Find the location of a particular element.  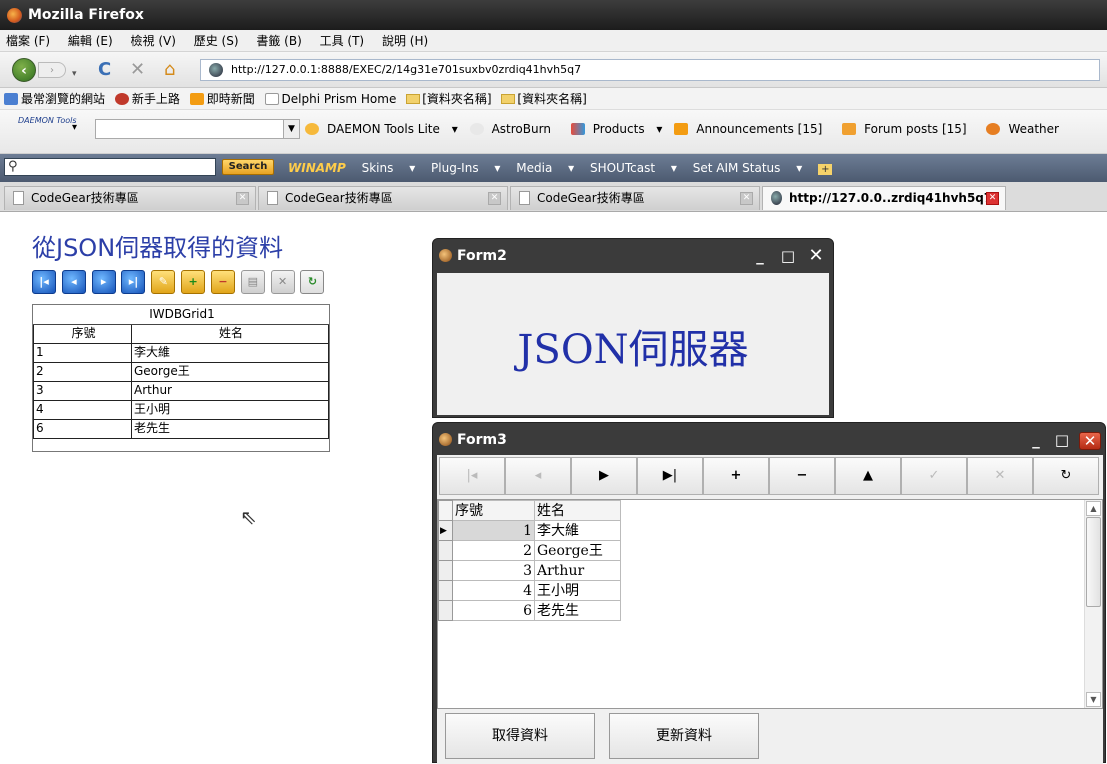

back-button: ‹ is located at coordinates (24, 70).